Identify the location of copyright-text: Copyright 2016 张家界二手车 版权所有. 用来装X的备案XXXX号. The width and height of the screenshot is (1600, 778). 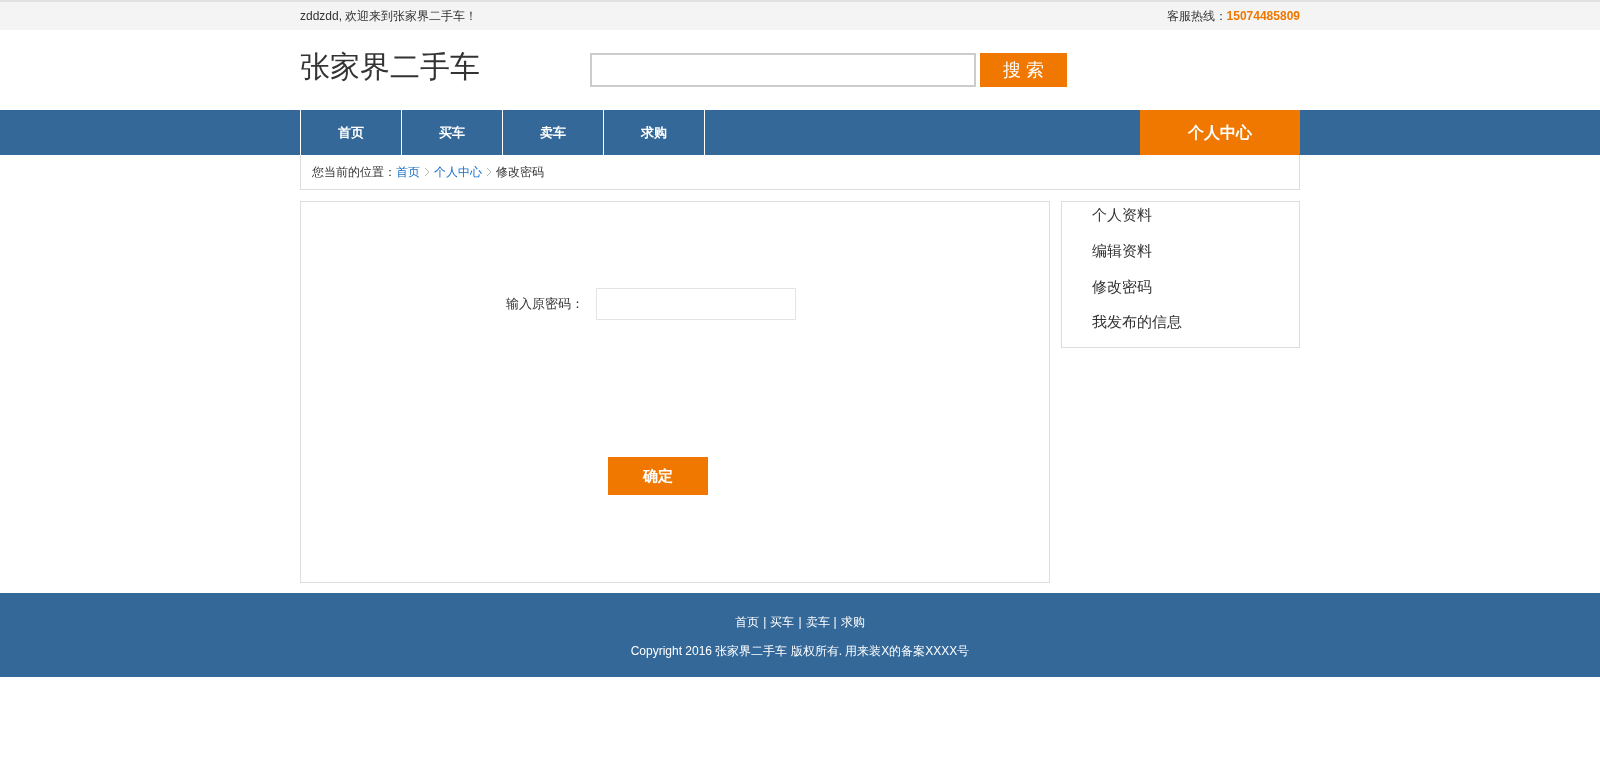
(800, 651).